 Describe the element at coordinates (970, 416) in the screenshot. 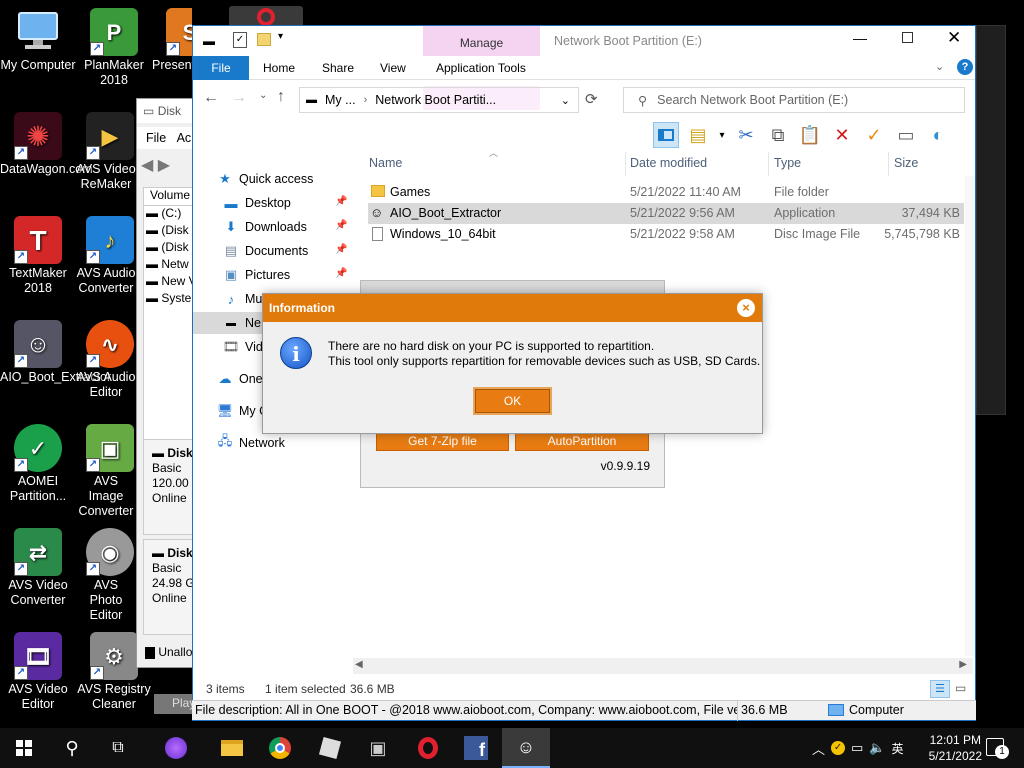

I see `vertical-scrollbar` at that location.